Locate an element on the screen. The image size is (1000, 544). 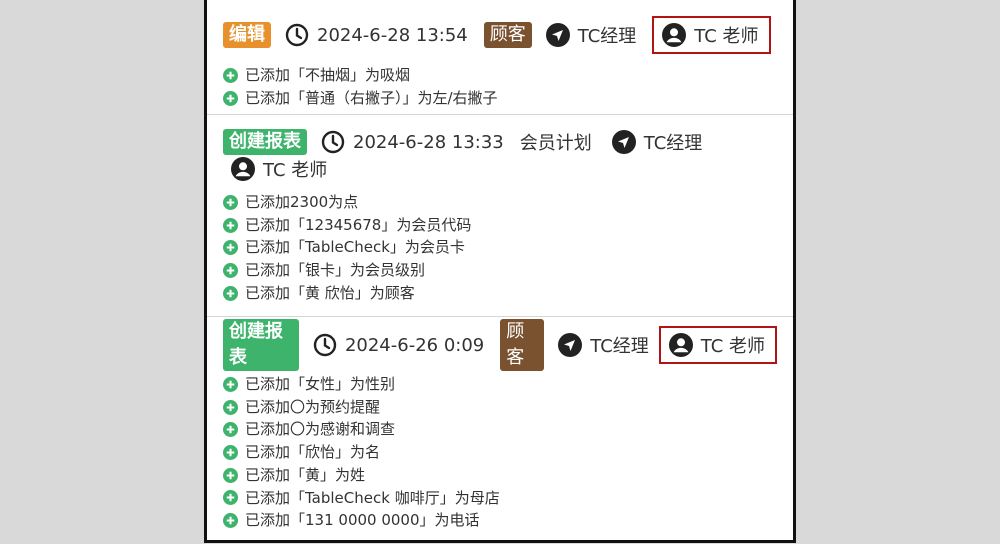
change-item: 已添加「普通（右撇子）」为左/右撇子 is located at coordinates (500, 98).